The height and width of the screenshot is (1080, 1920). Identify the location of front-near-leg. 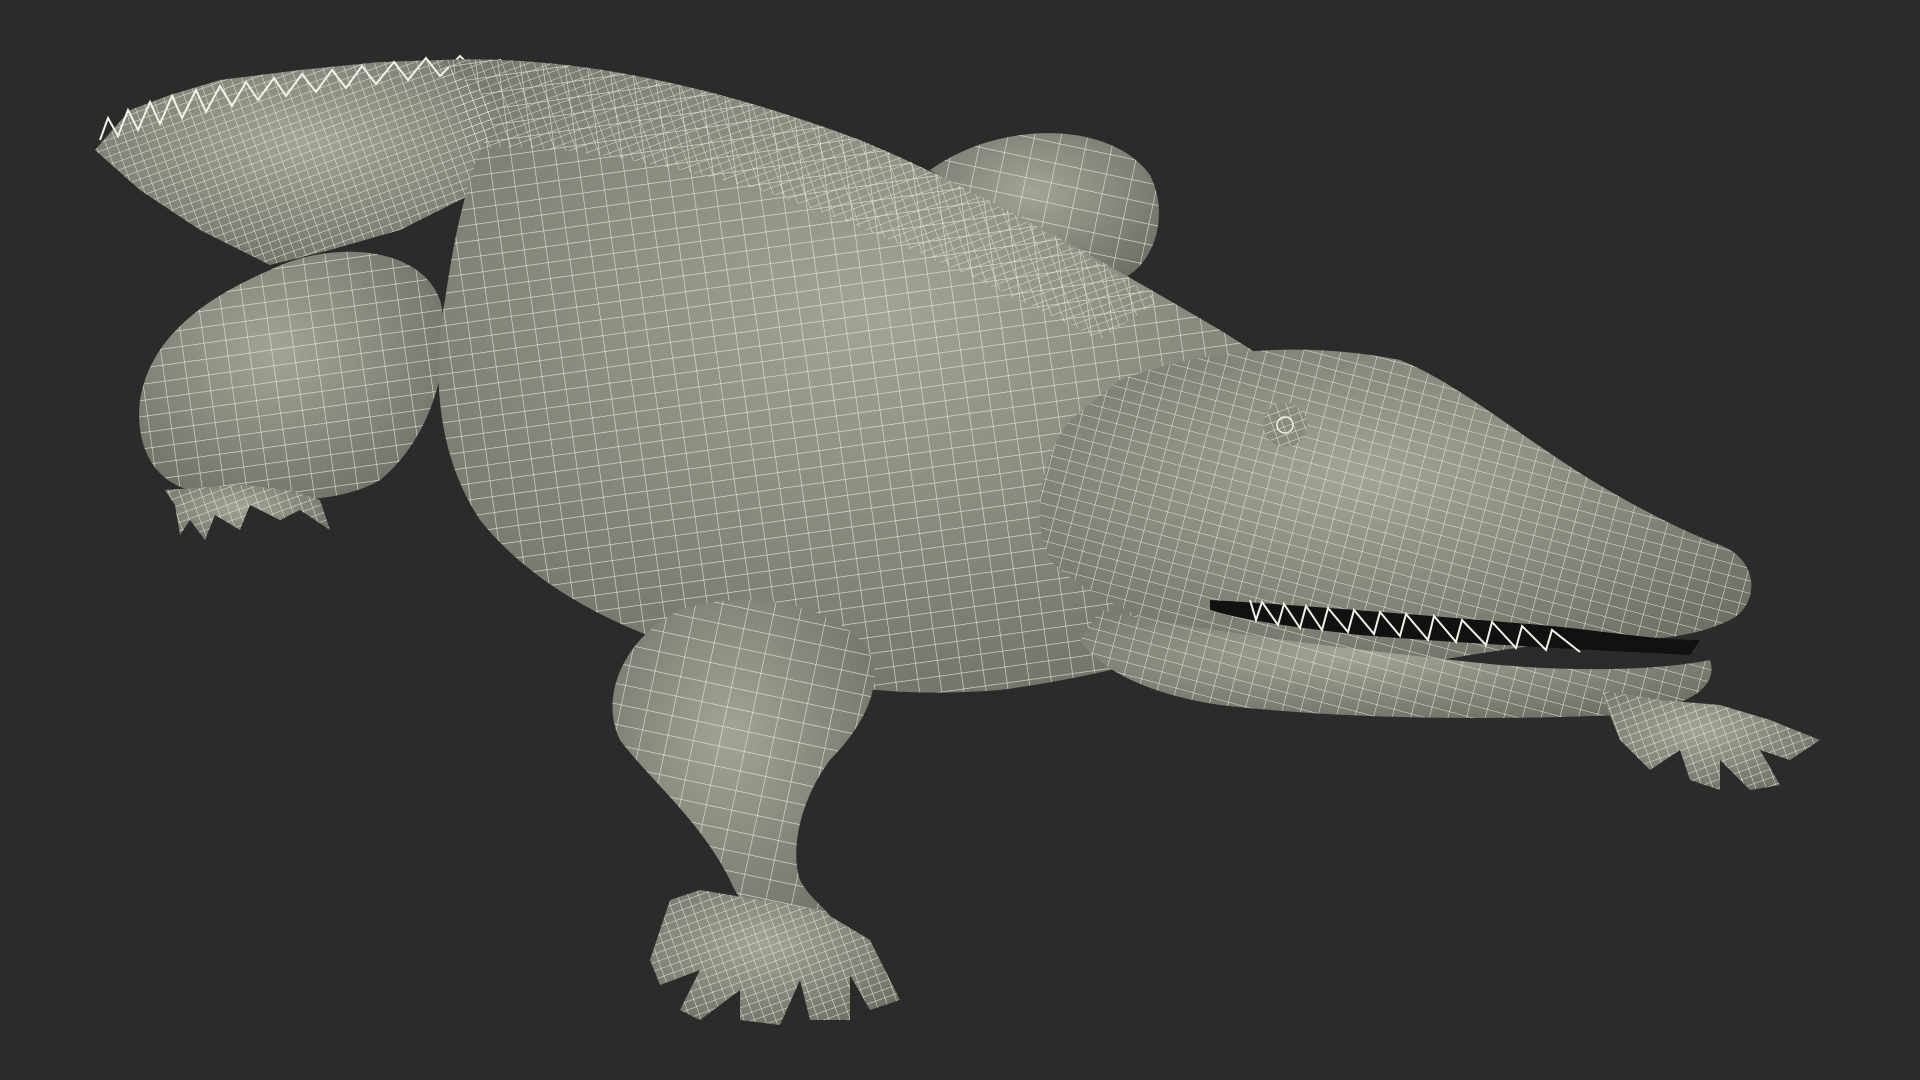
(756, 812).